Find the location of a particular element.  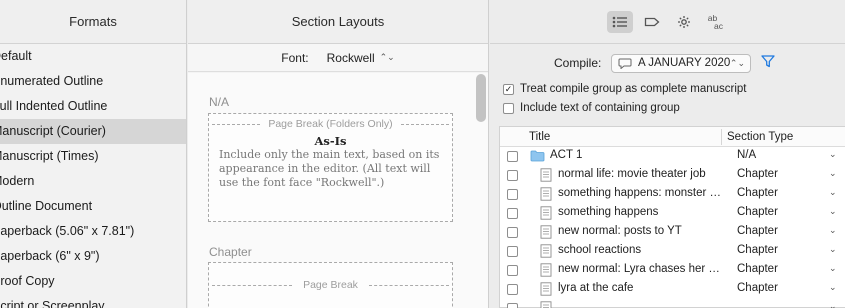

row-title: school reactions is located at coordinates (600, 250).